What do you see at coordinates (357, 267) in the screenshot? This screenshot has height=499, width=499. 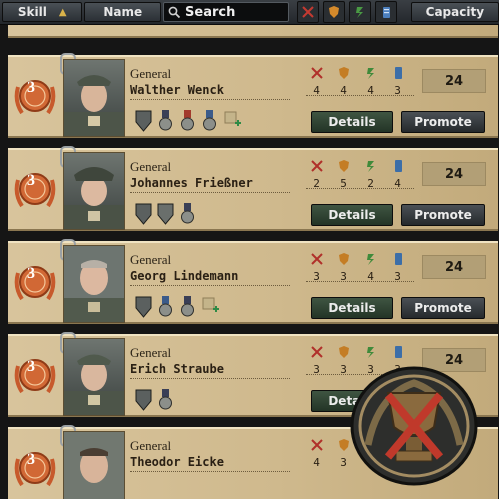 I see `stats-group: 3 3 4 3` at bounding box center [357, 267].